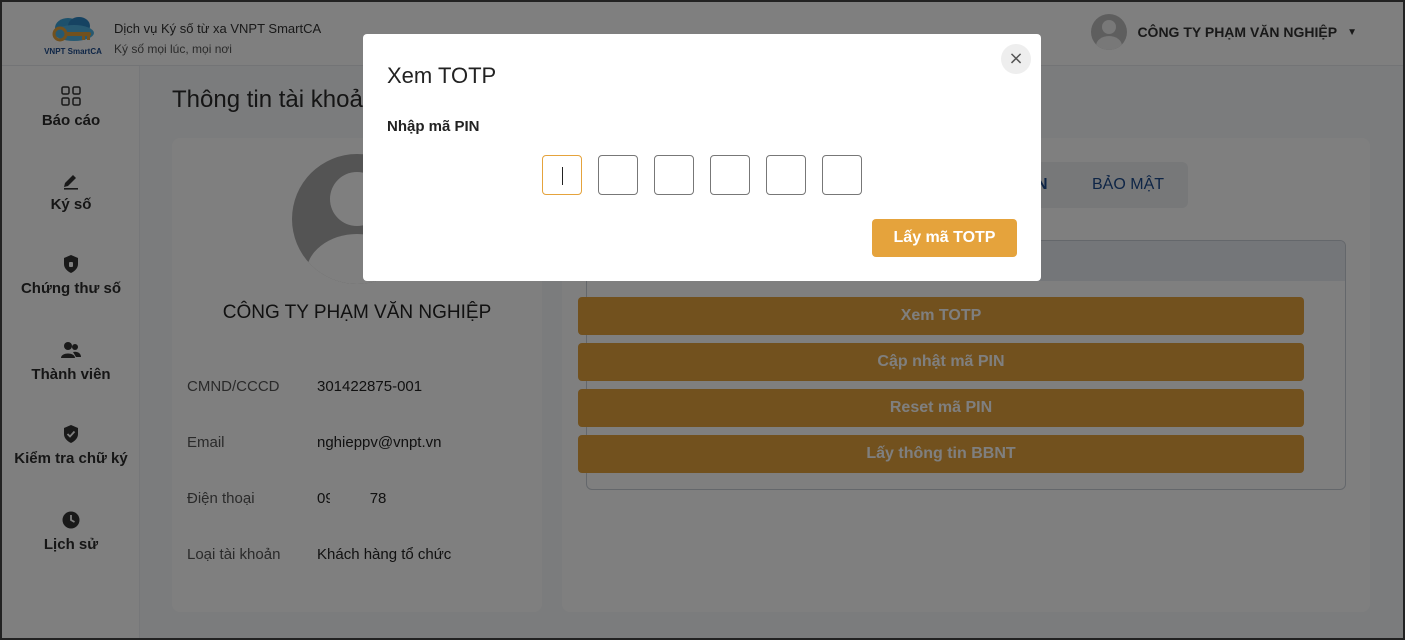 Image resolution: width=1405 pixels, height=640 pixels. What do you see at coordinates (433, 126) in the screenshot?
I see `pin-label: Nhập mã PIN` at bounding box center [433, 126].